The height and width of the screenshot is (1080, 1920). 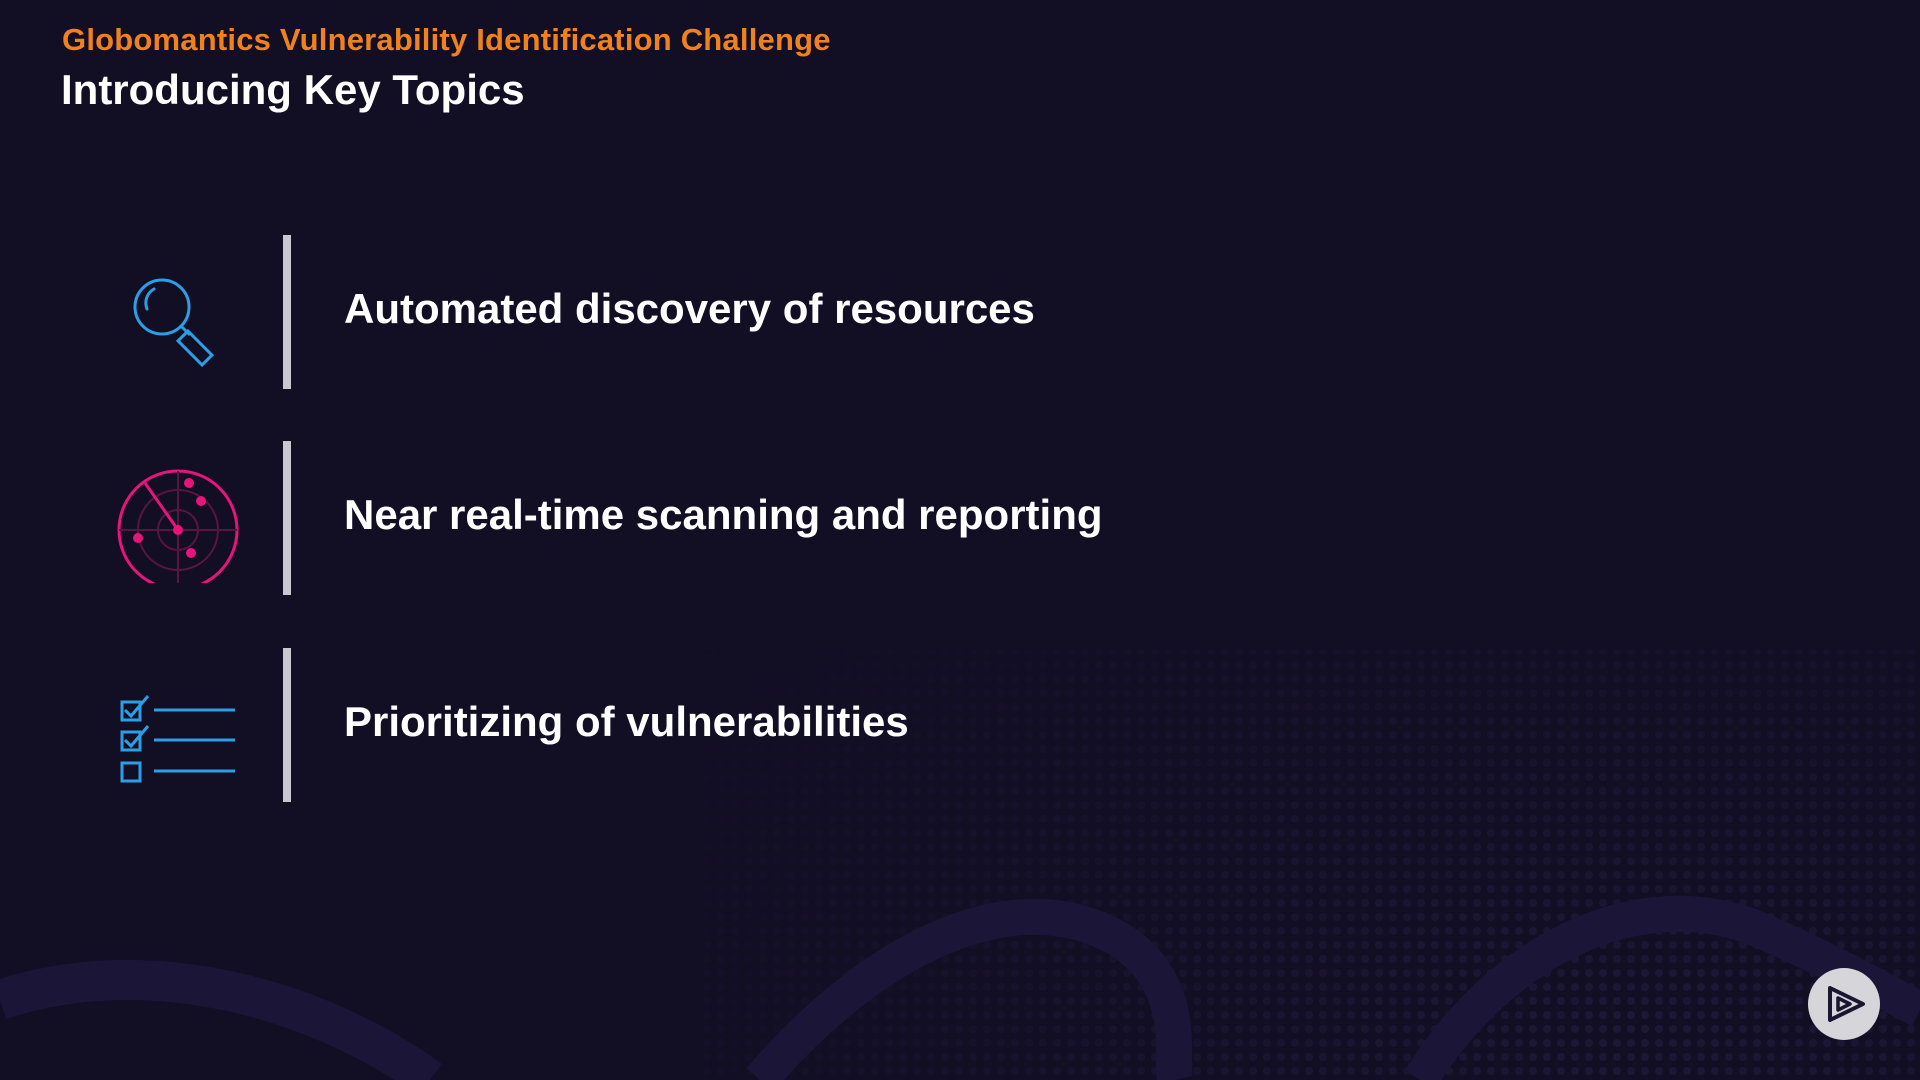 I want to click on topic-label: Prioritizing of vulnerabilities, so click(x=626, y=721).